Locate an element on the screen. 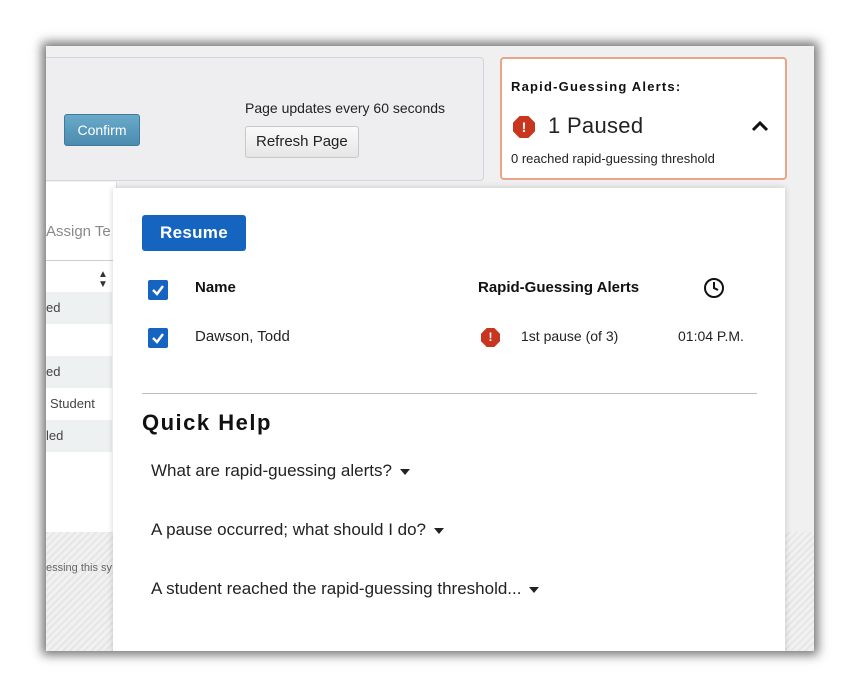  sort-icon: ▲ ▼ is located at coordinates (103, 280).